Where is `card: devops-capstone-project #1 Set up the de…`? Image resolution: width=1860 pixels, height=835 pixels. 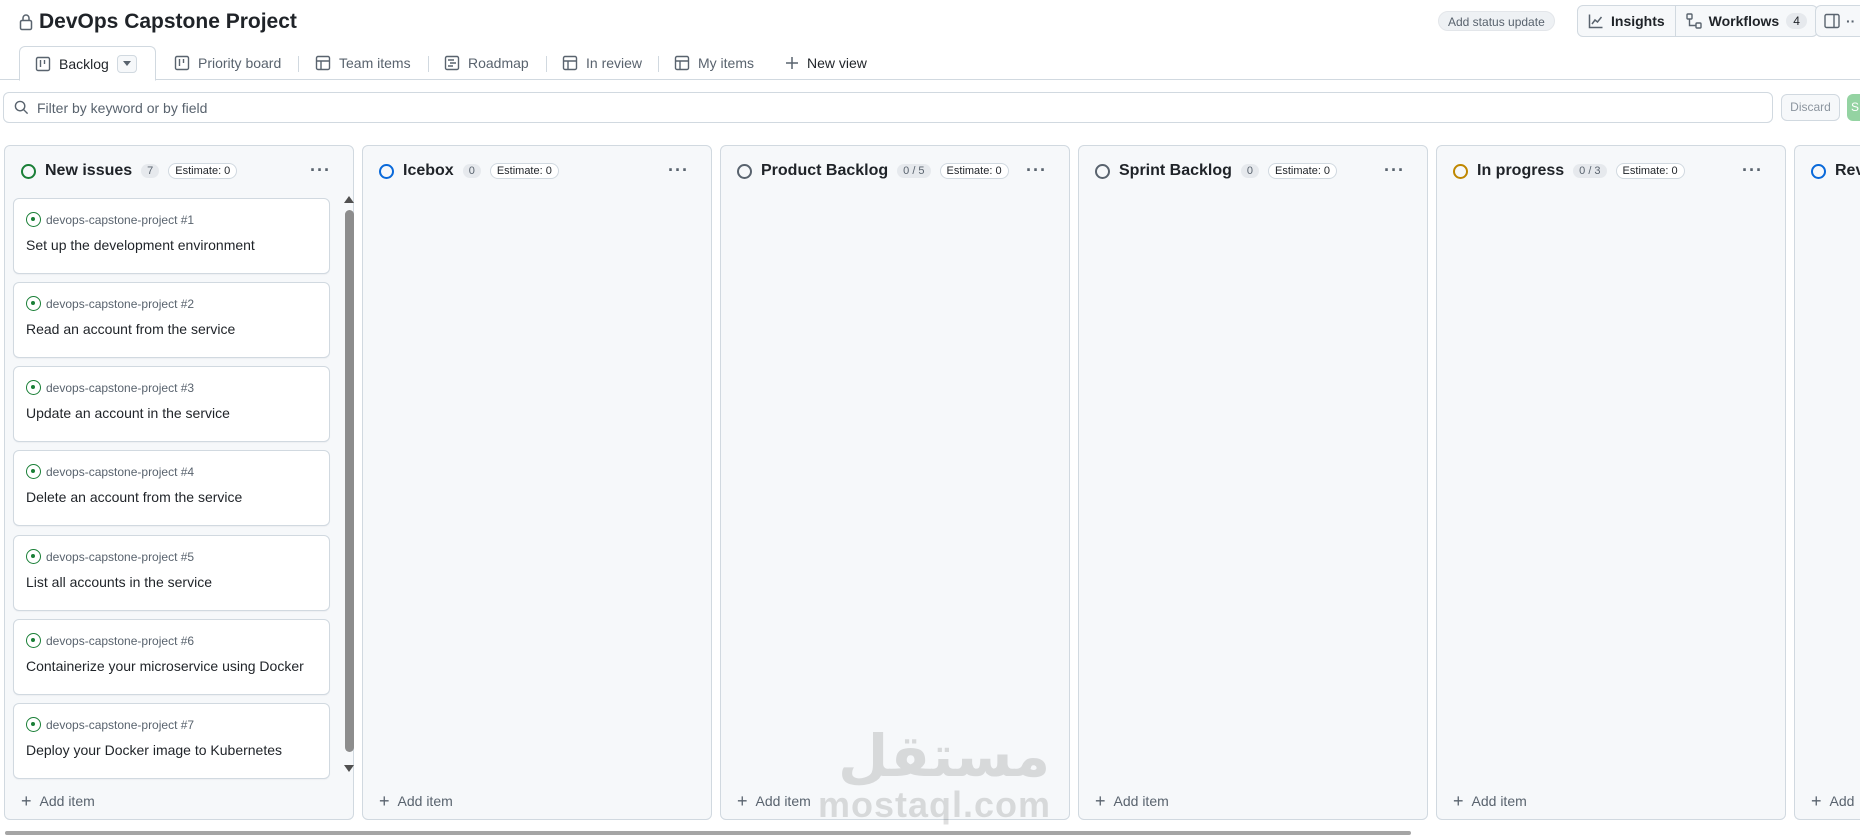 card: devops-capstone-project #1 Set up the de… is located at coordinates (171, 236).